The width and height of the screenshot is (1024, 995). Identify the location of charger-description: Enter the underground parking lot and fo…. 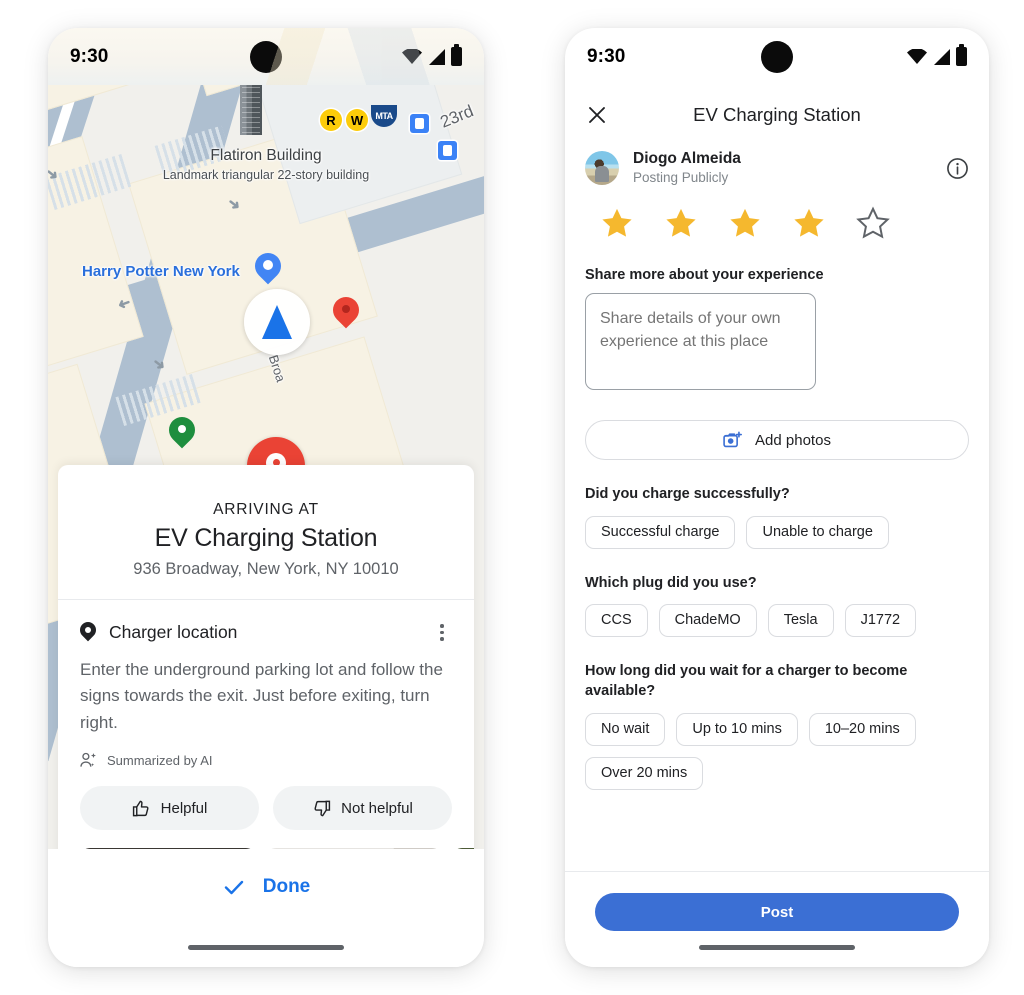
(261, 696).